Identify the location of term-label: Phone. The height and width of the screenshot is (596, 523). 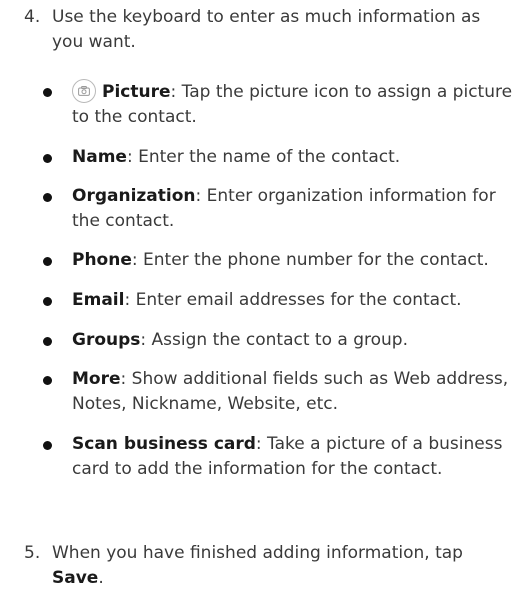
(102, 260).